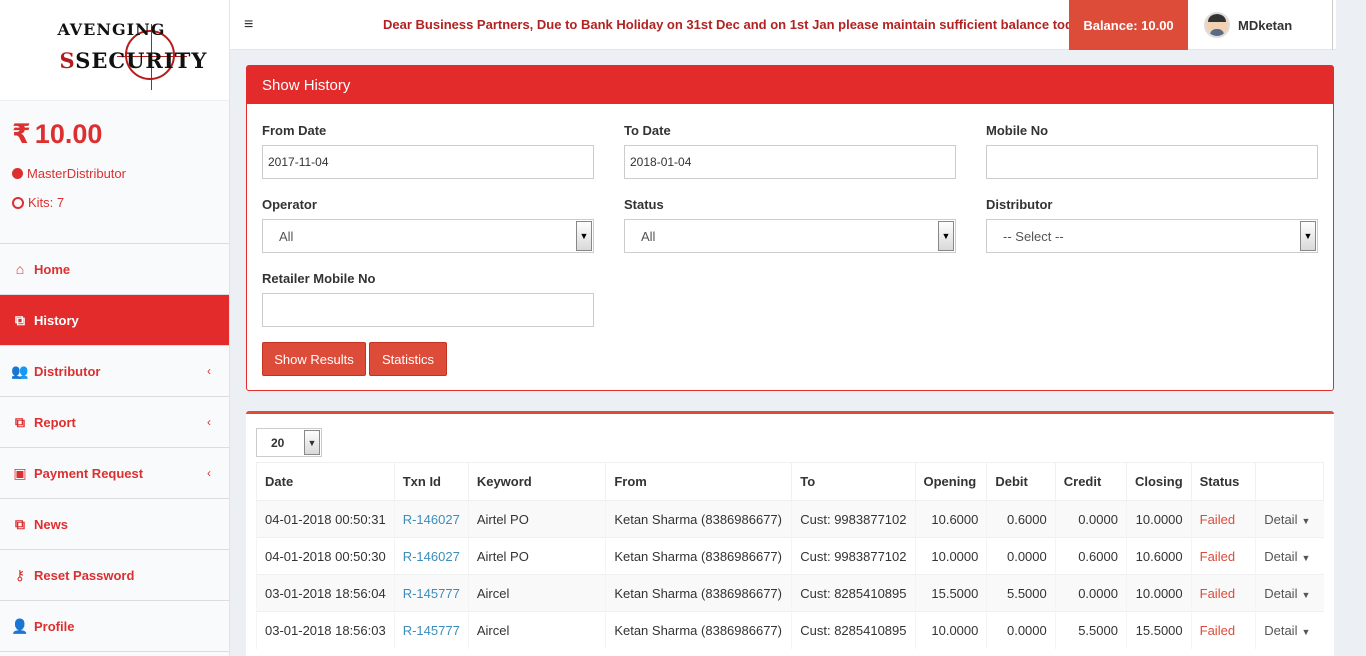  Describe the element at coordinates (89, 473) in the screenshot. I see `sidebar-item-label: Payment Request` at that location.